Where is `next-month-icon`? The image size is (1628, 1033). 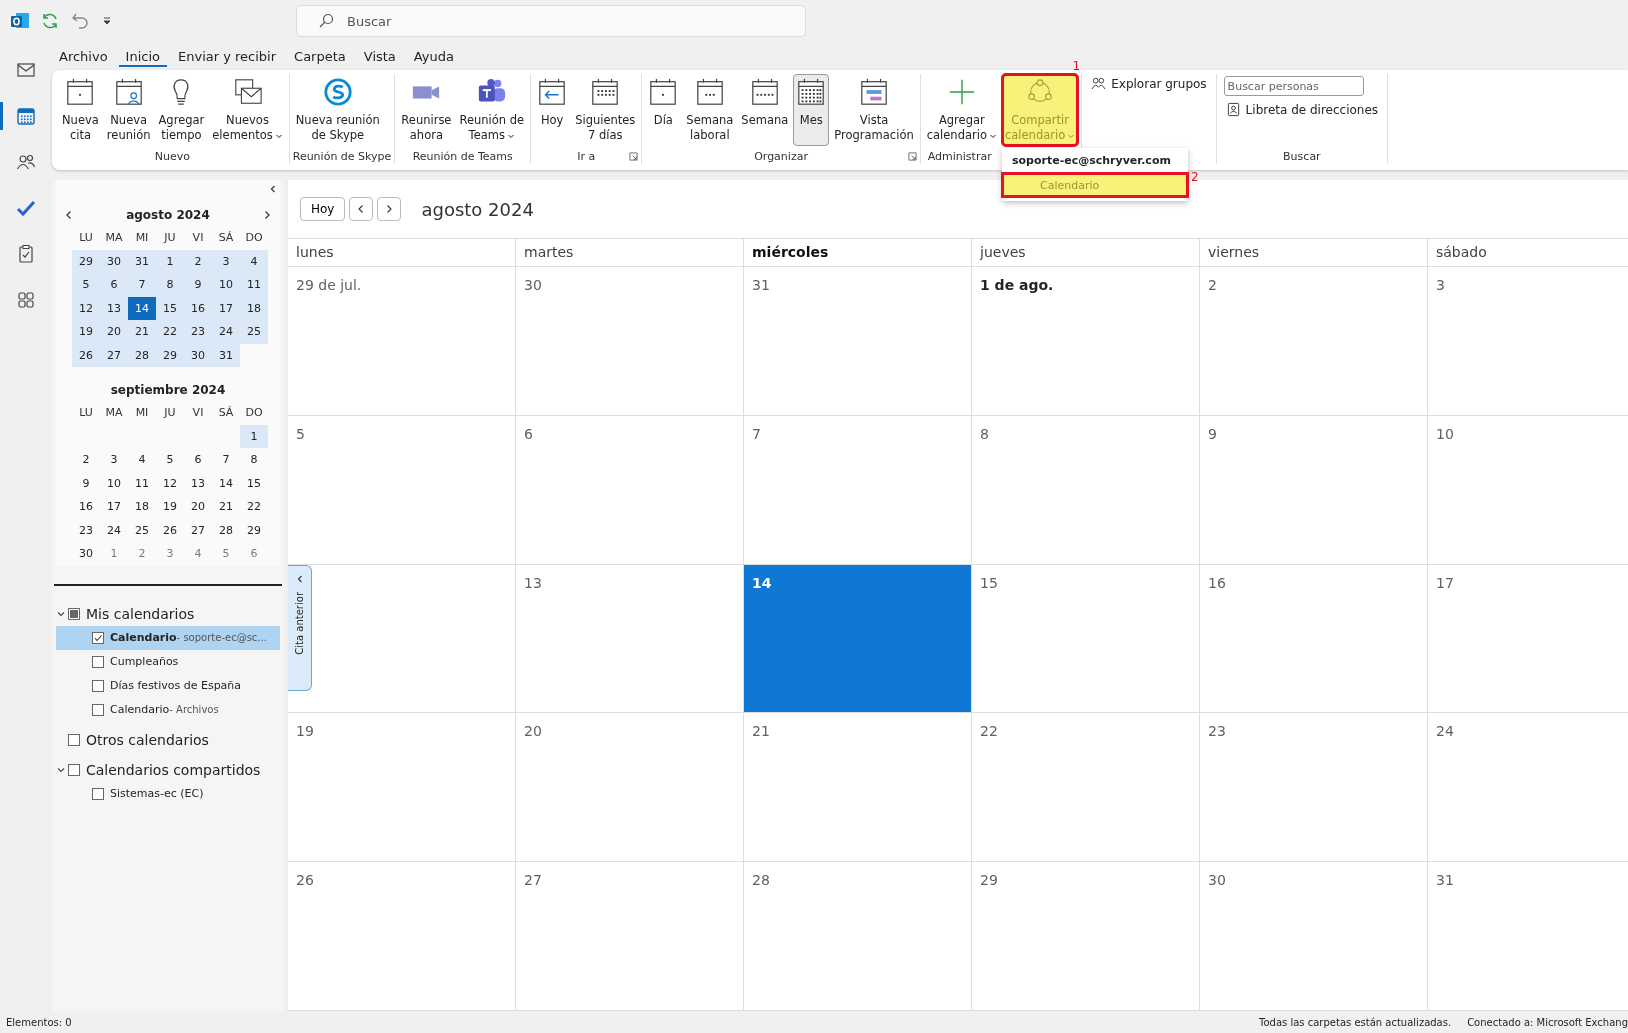 next-month-icon is located at coordinates (267, 215).